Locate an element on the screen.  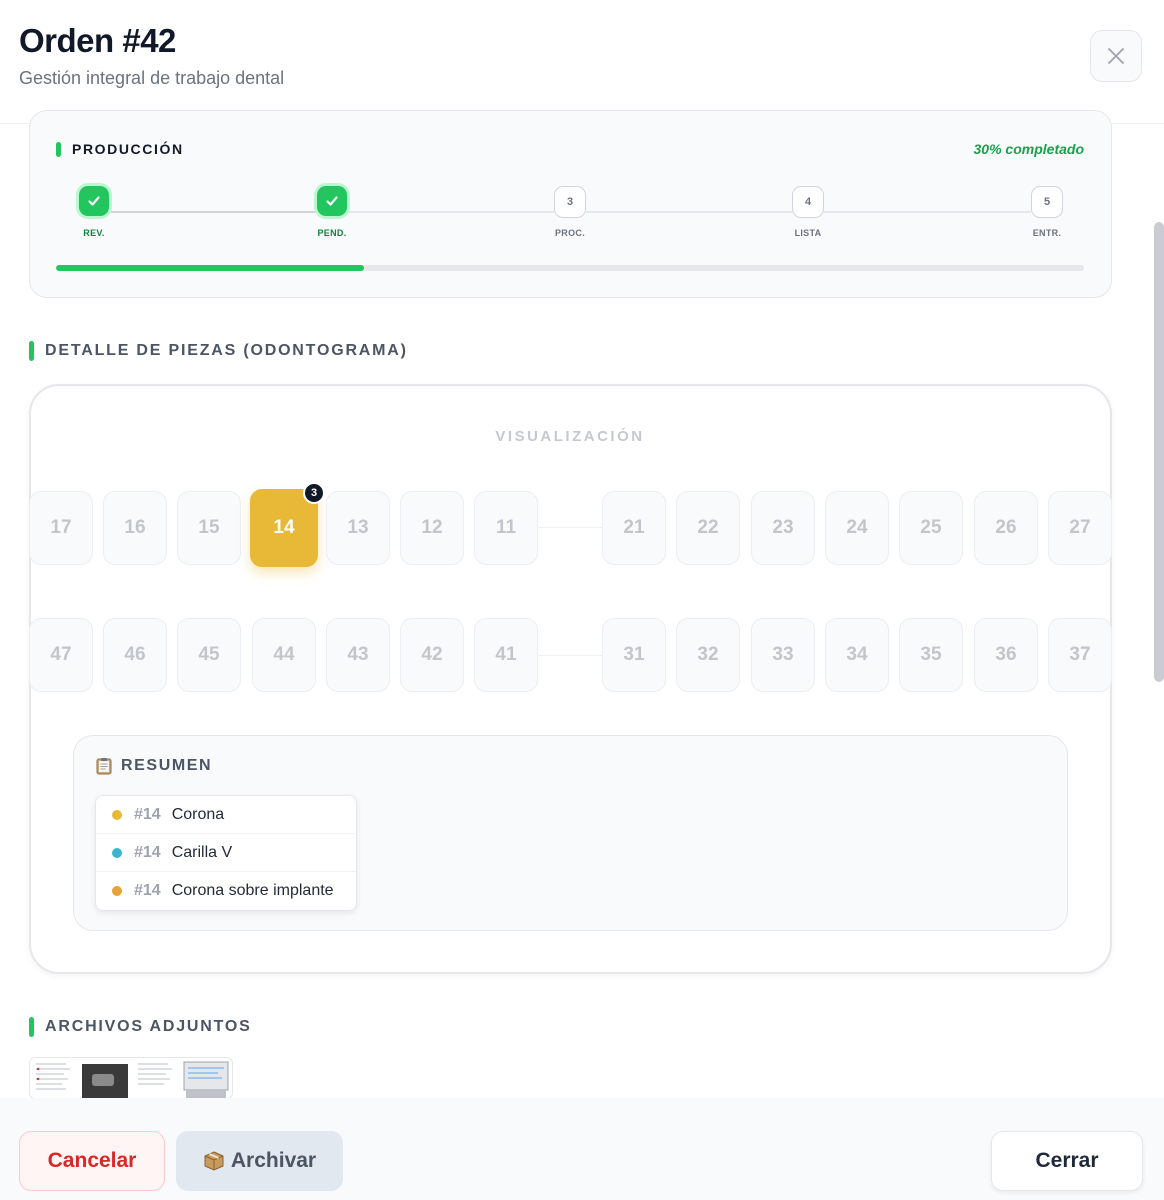
visualization-label: VISUALIZACIÓN is located at coordinates (570, 436).